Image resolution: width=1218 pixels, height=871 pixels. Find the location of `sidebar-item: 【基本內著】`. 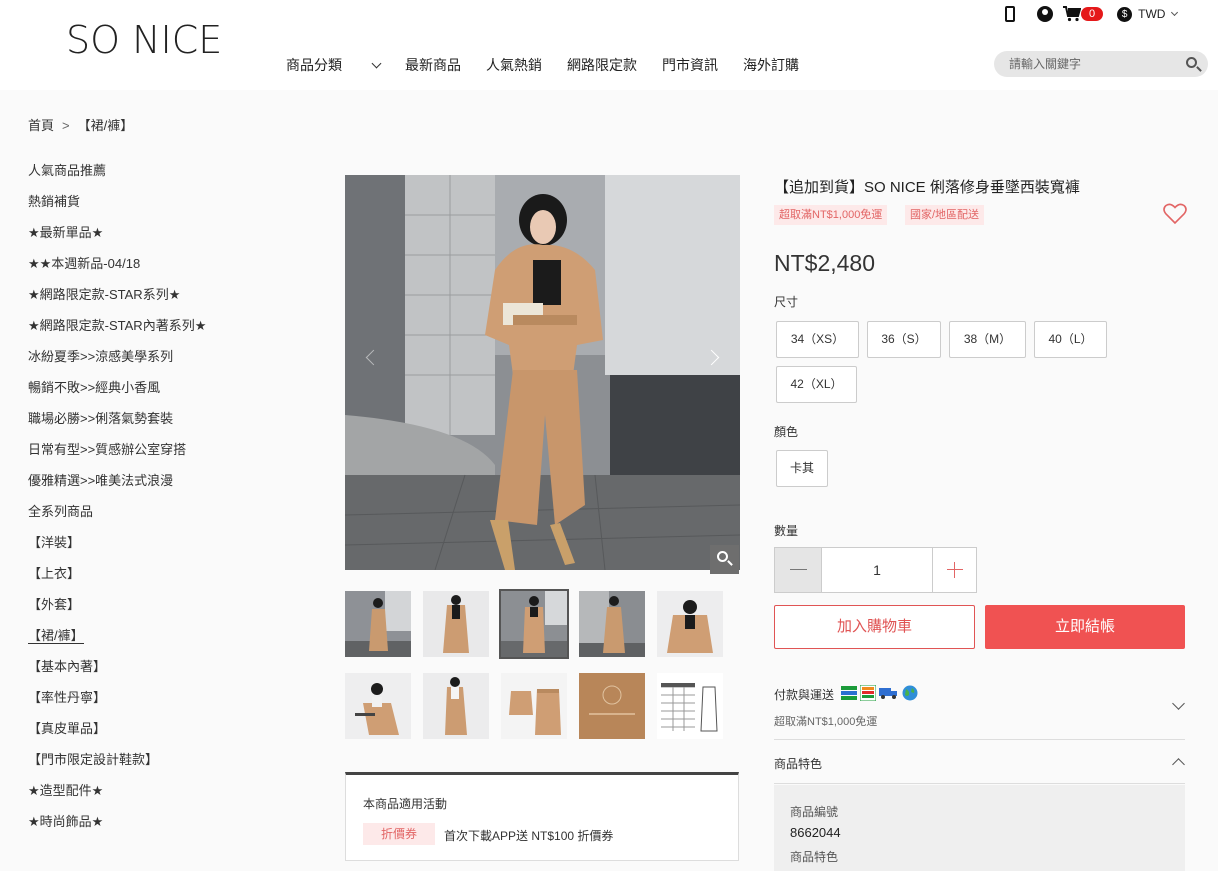

sidebar-item: 【基本內著】 is located at coordinates (148, 671).